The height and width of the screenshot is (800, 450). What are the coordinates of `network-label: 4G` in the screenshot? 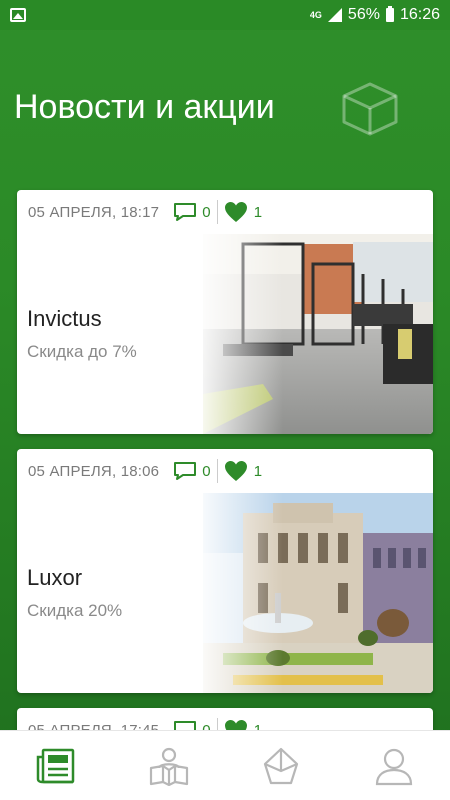 It's located at (315, 14).